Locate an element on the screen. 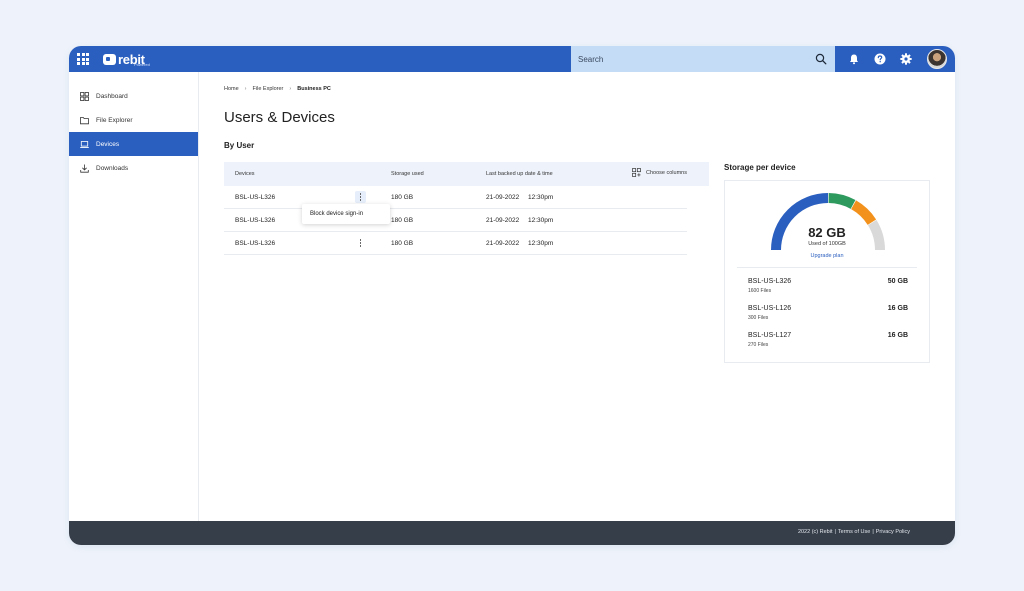  bell-icon is located at coordinates (854, 59).